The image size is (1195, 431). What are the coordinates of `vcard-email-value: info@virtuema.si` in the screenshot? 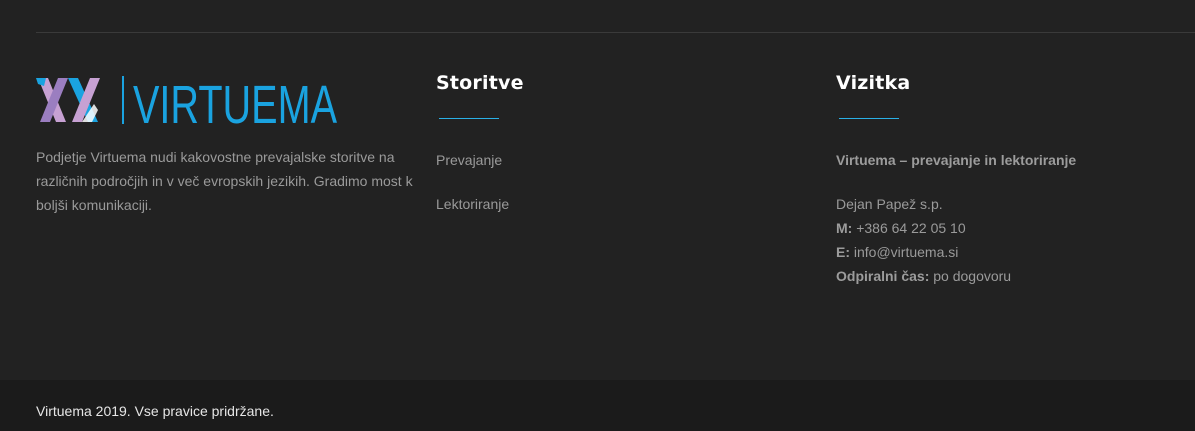 It's located at (906, 252).